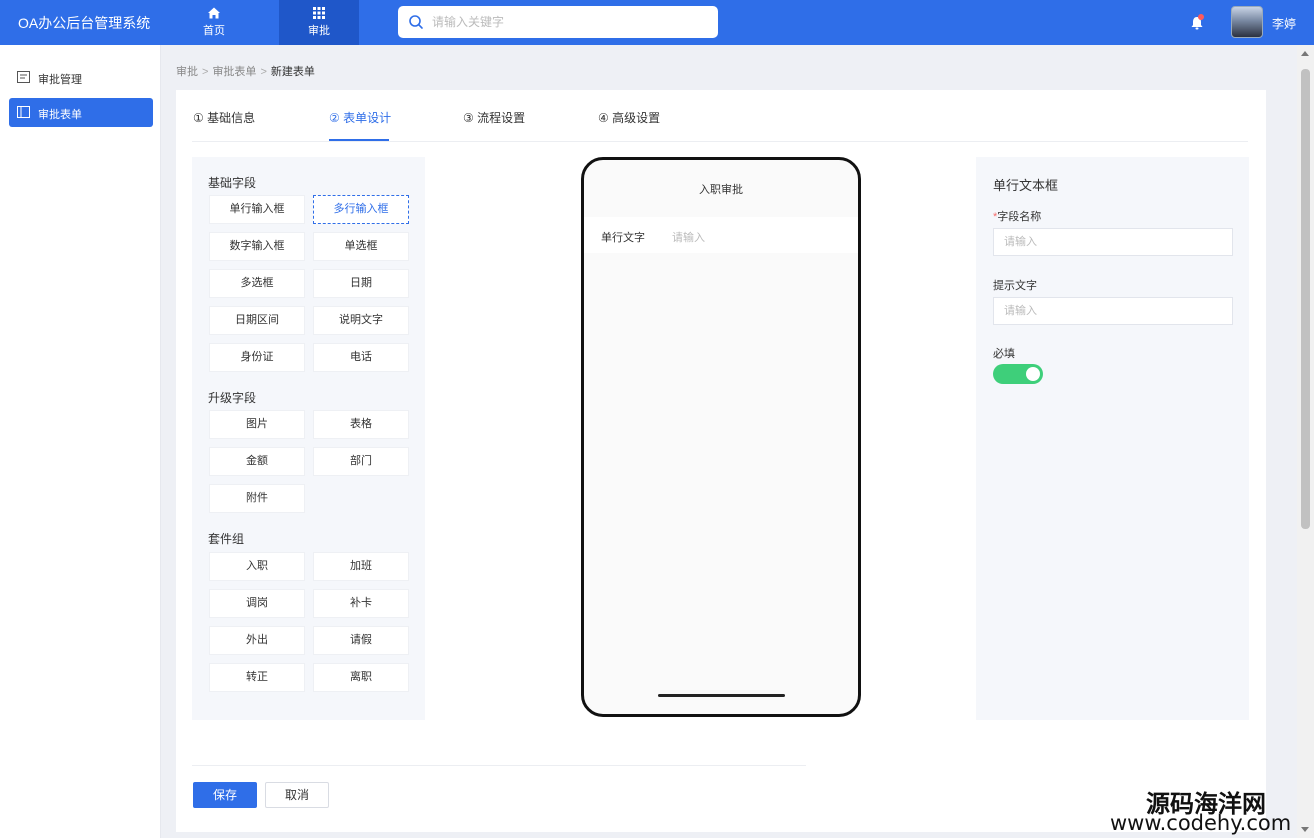 The height and width of the screenshot is (838, 1314). I want to click on suite-regularization: 转正, so click(257, 677).